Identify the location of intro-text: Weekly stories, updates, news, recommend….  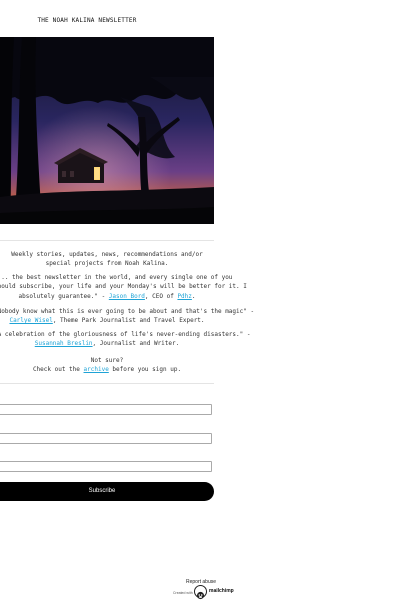
(107, 259).